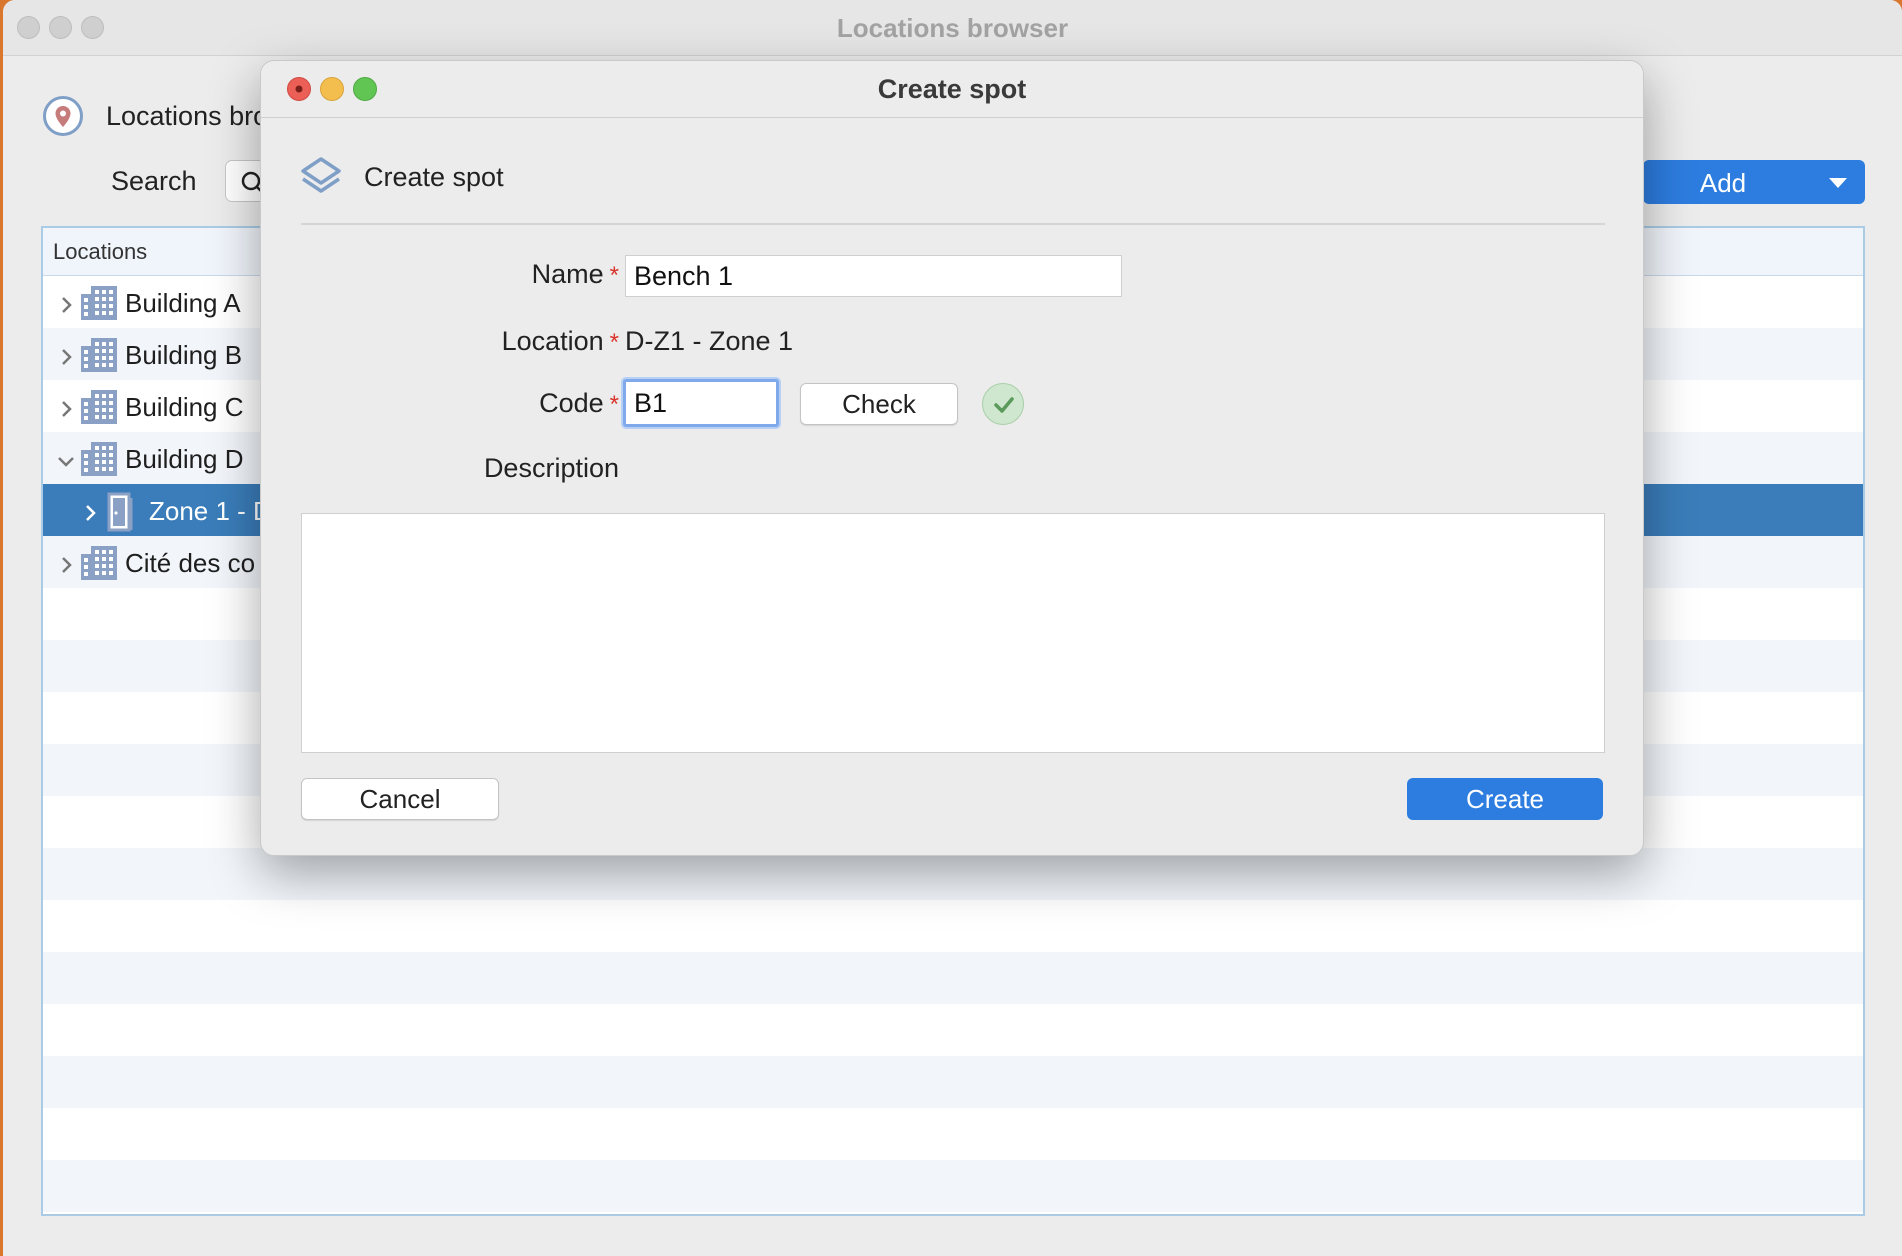 This screenshot has height=1256, width=1902. What do you see at coordinates (575, 274) in the screenshot?
I see `name-label: Name *` at bounding box center [575, 274].